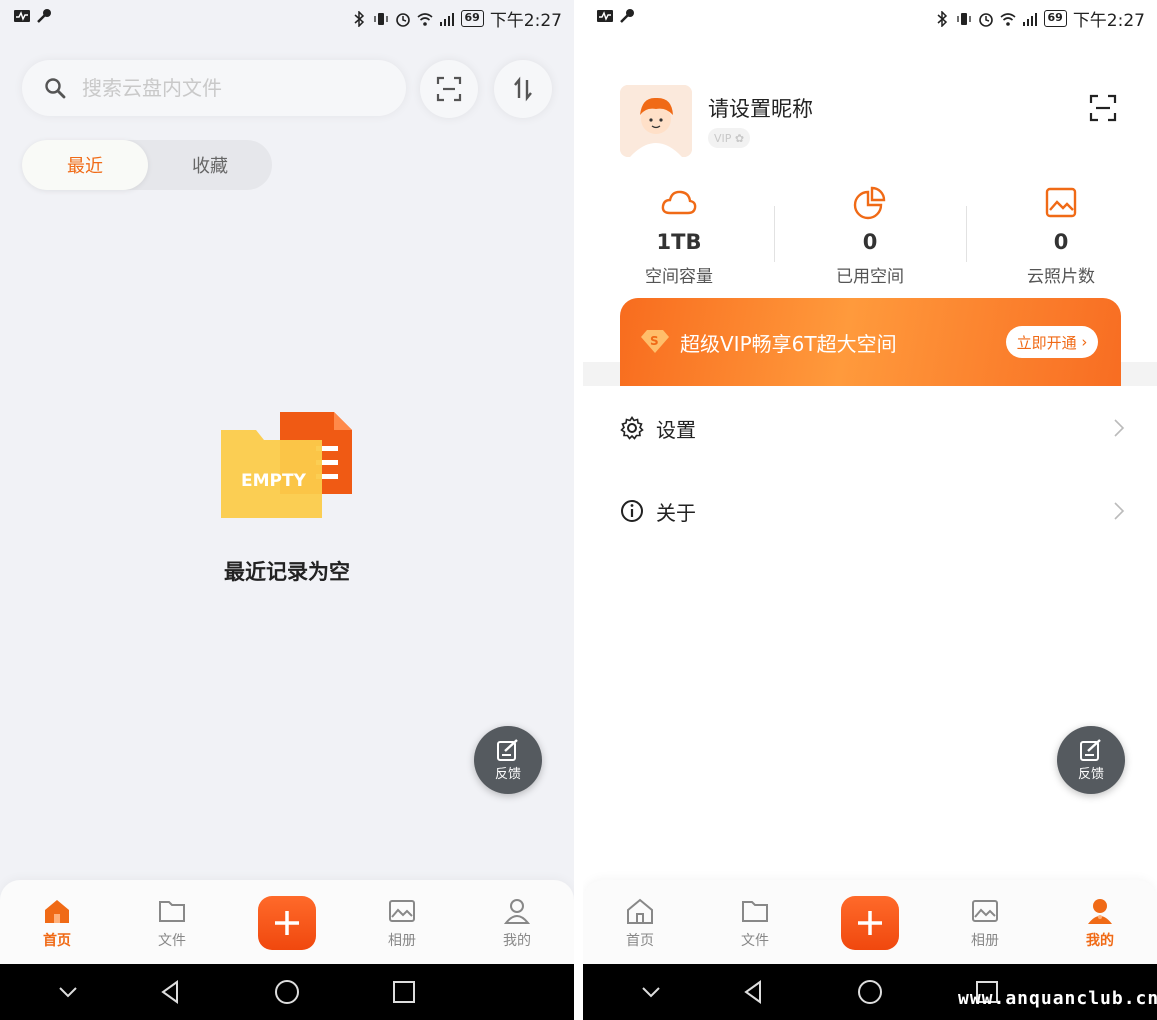 This screenshot has width=1157, height=1020. Describe the element at coordinates (679, 202) in the screenshot. I see `cloud-icon` at that location.